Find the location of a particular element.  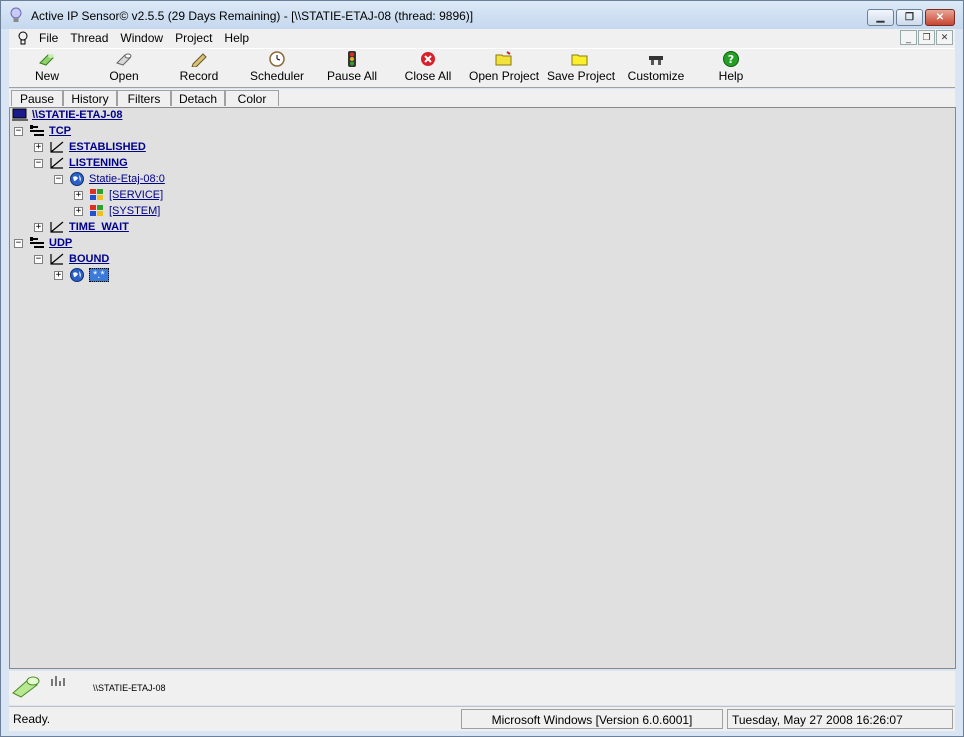

tree-node-root: \\STATIE-ETAJ-08 is located at coordinates (67, 115).